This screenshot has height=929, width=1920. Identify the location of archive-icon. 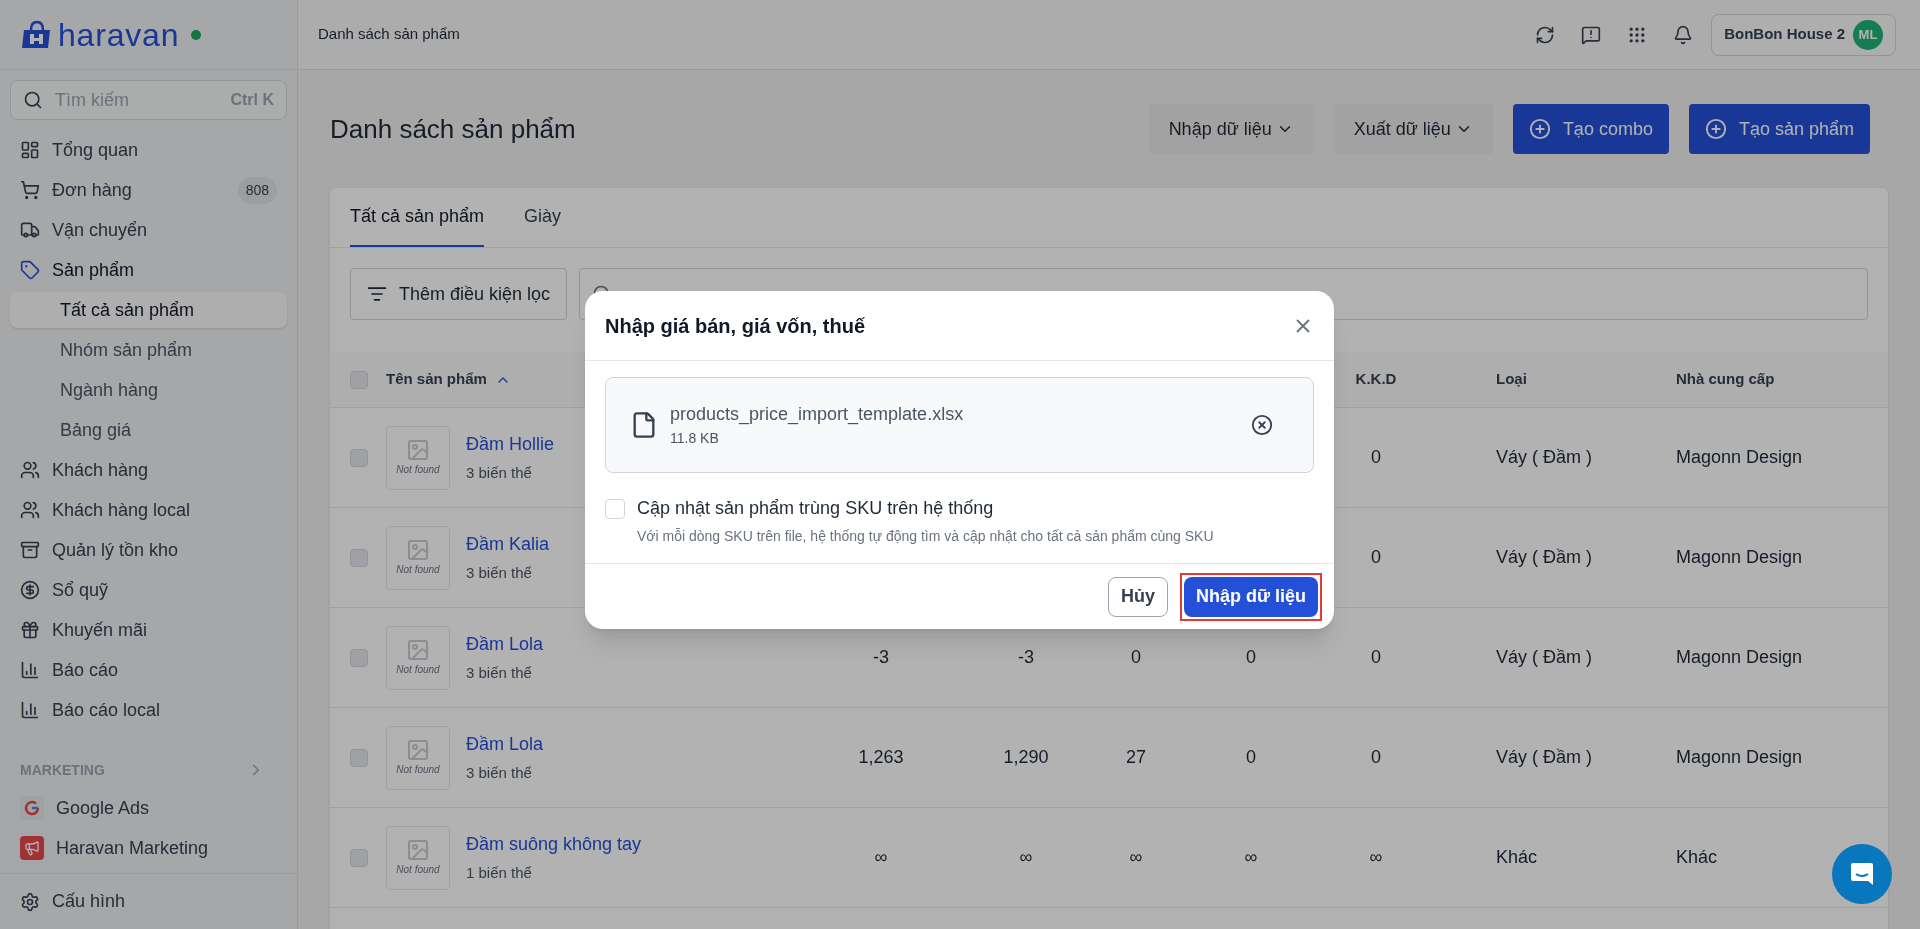
(30, 550).